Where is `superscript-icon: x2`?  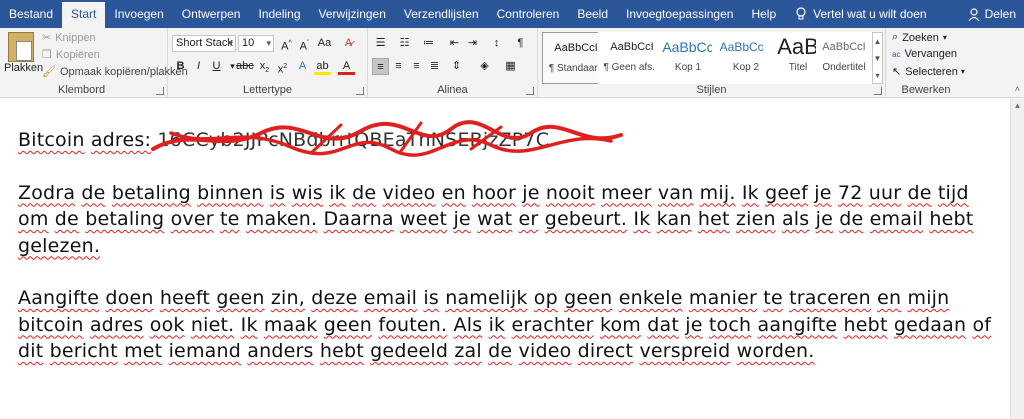 superscript-icon: x2 is located at coordinates (282, 67).